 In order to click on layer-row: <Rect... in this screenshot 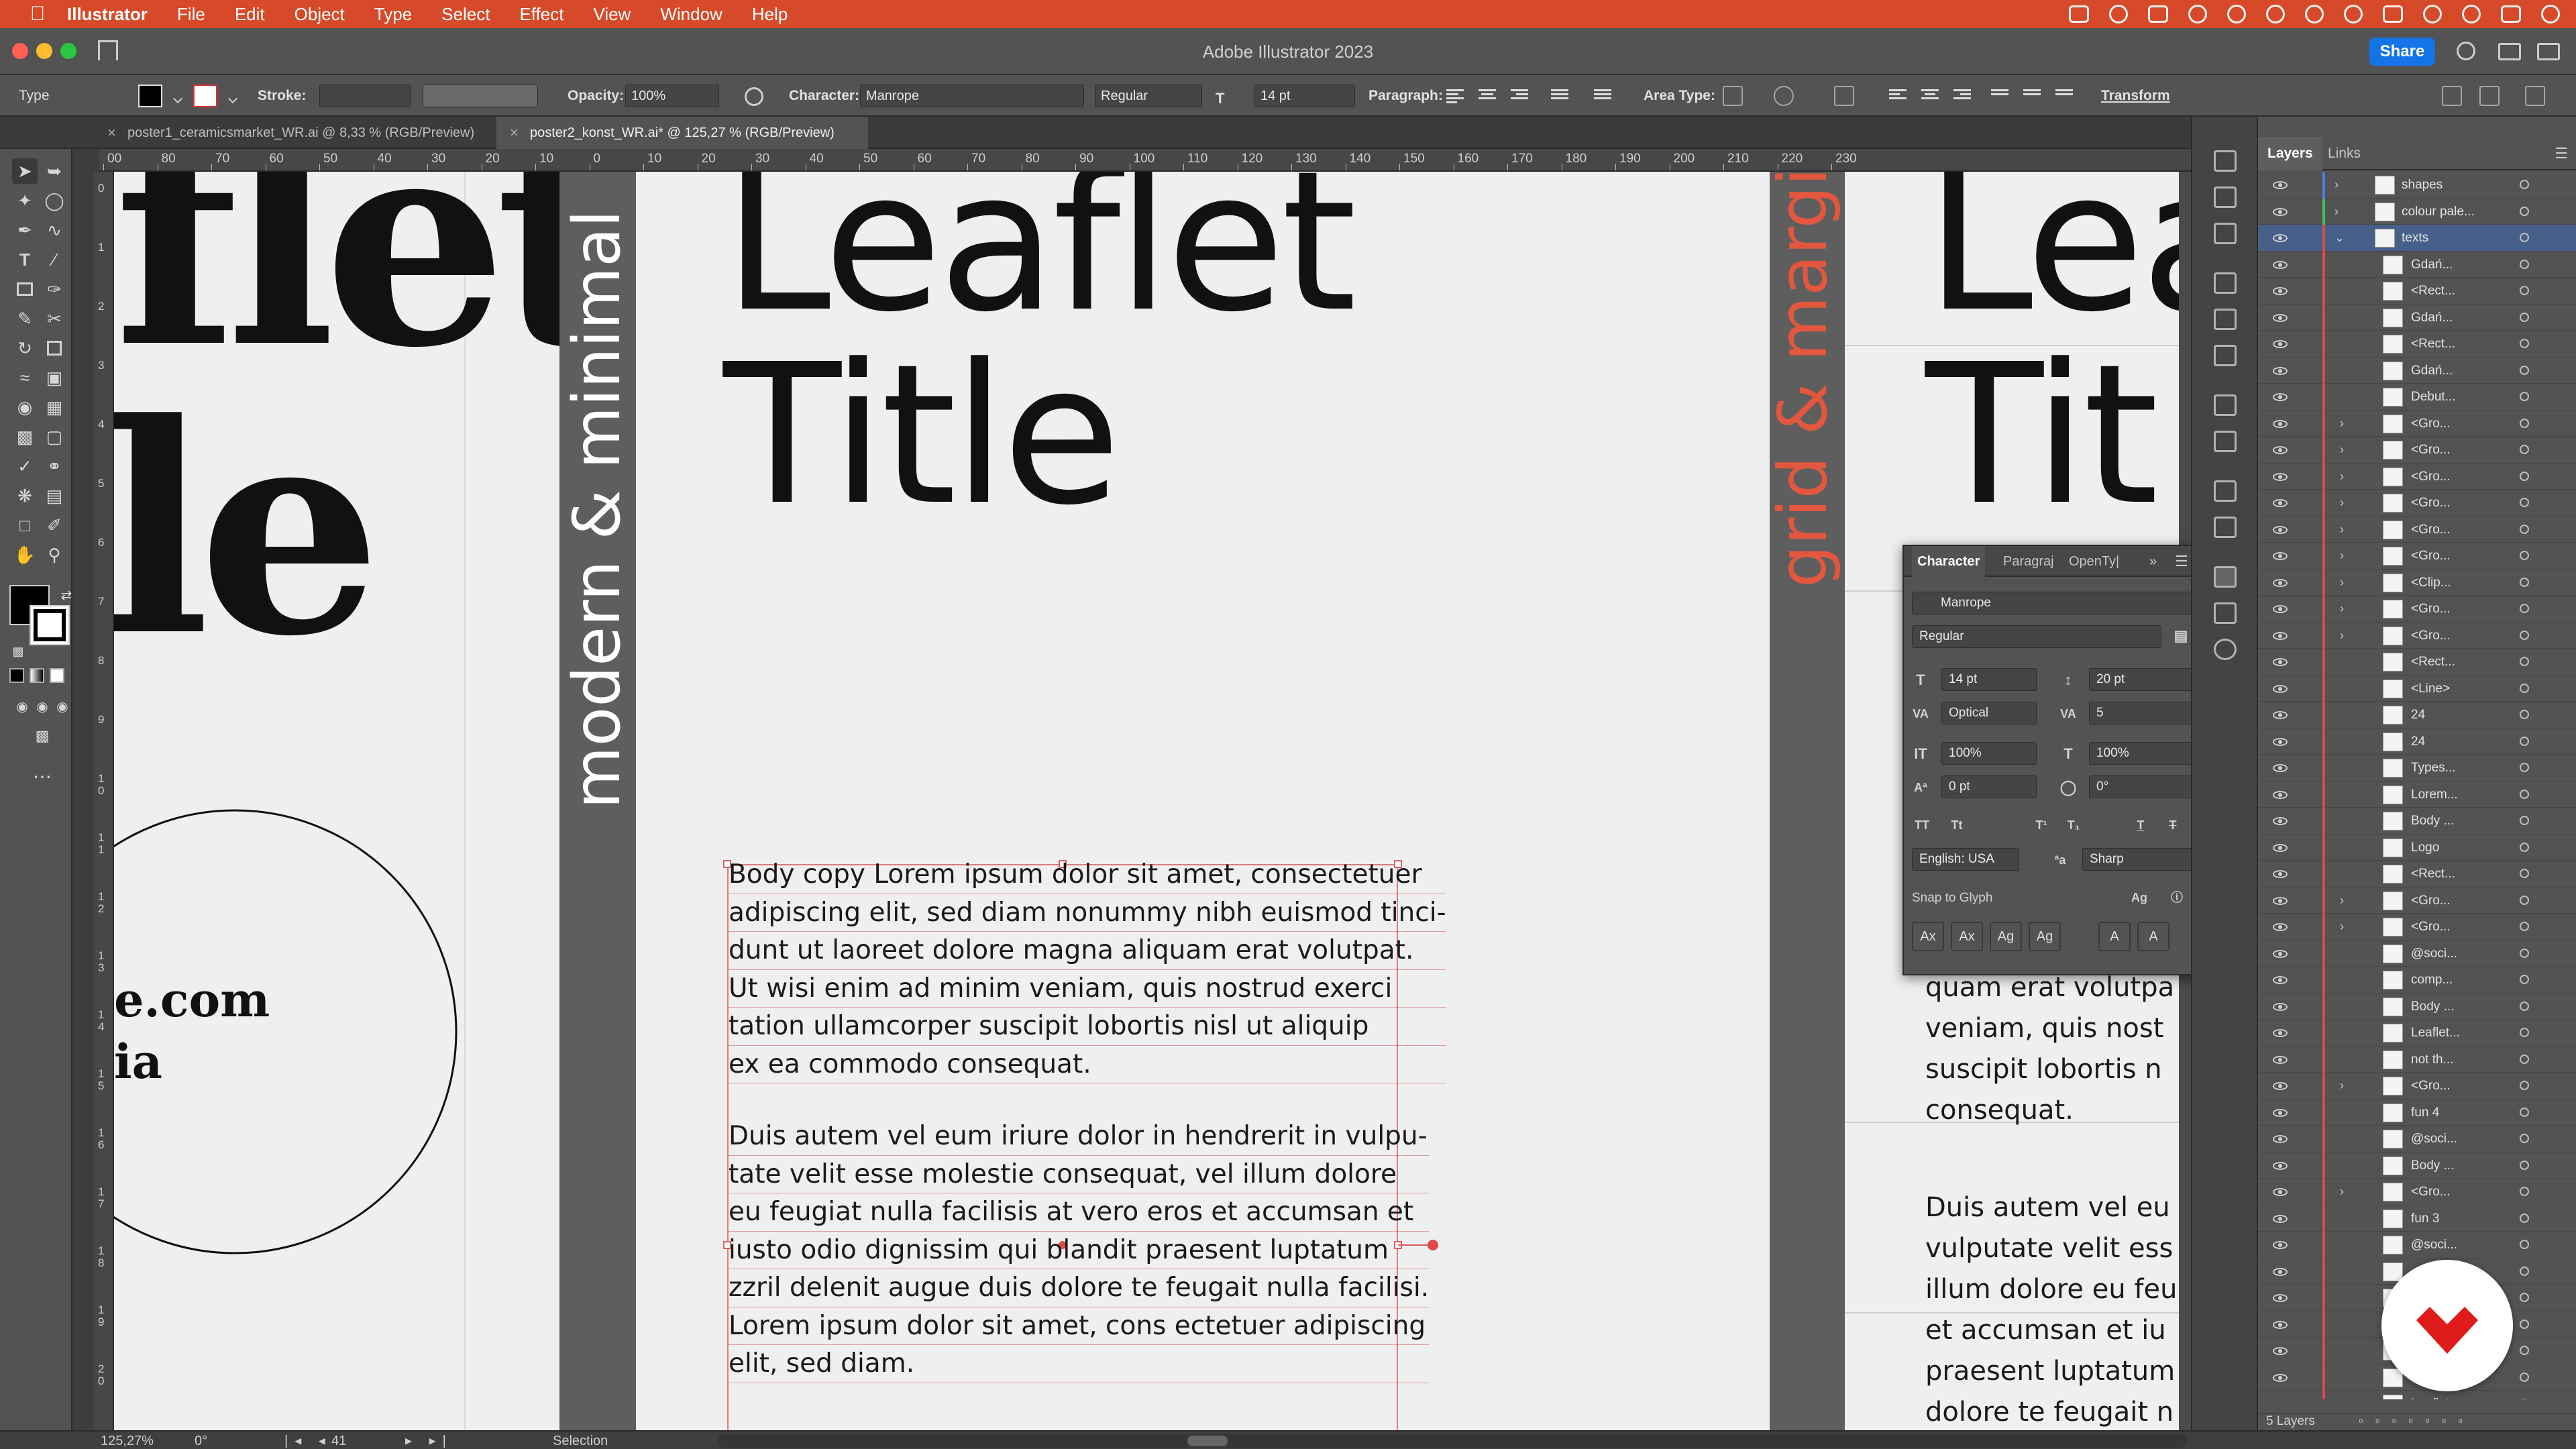, I will do `click(2417, 344)`.